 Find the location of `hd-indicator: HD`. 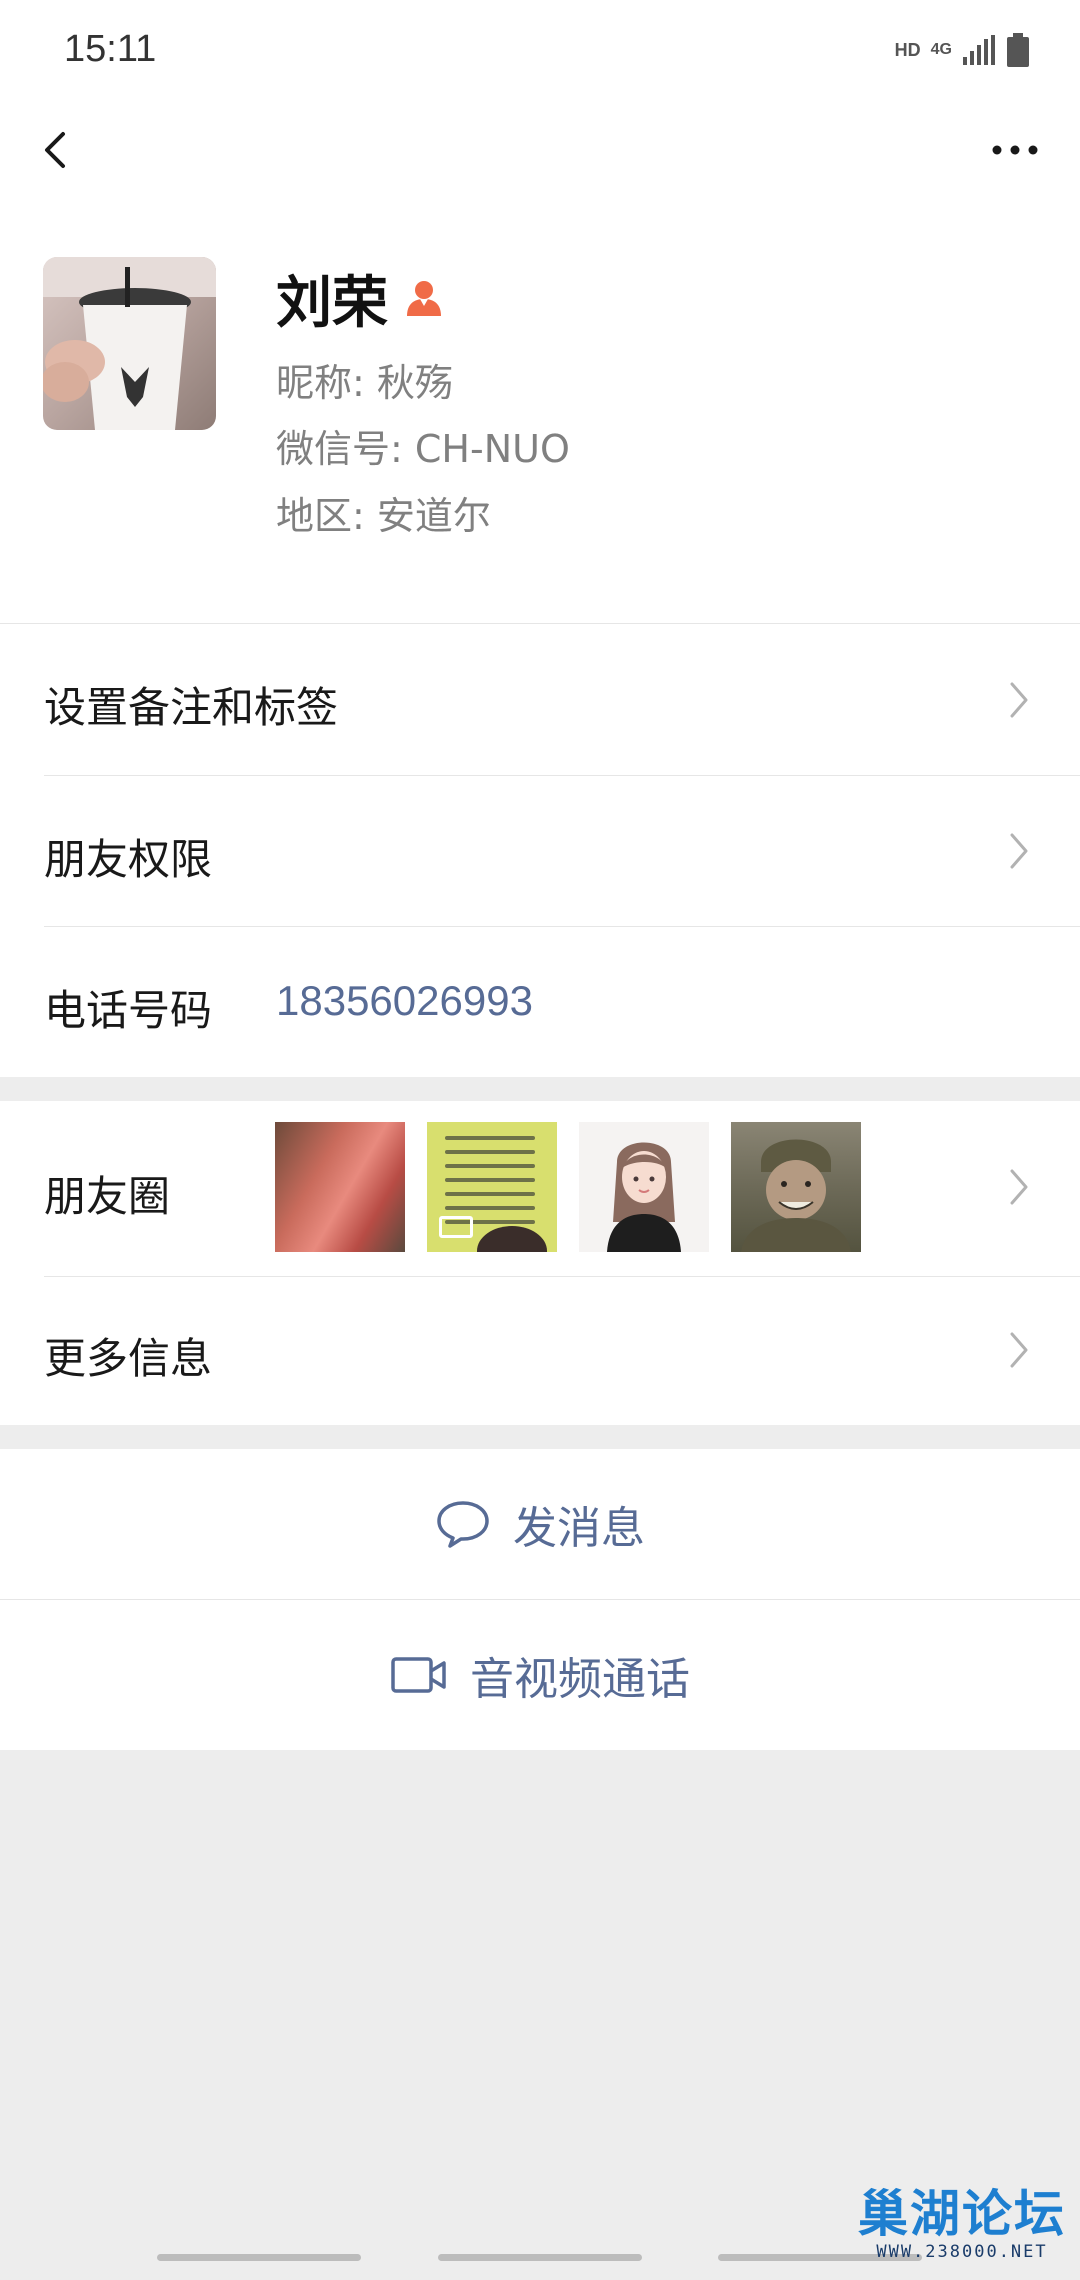

hd-indicator: HD is located at coordinates (907, 49).